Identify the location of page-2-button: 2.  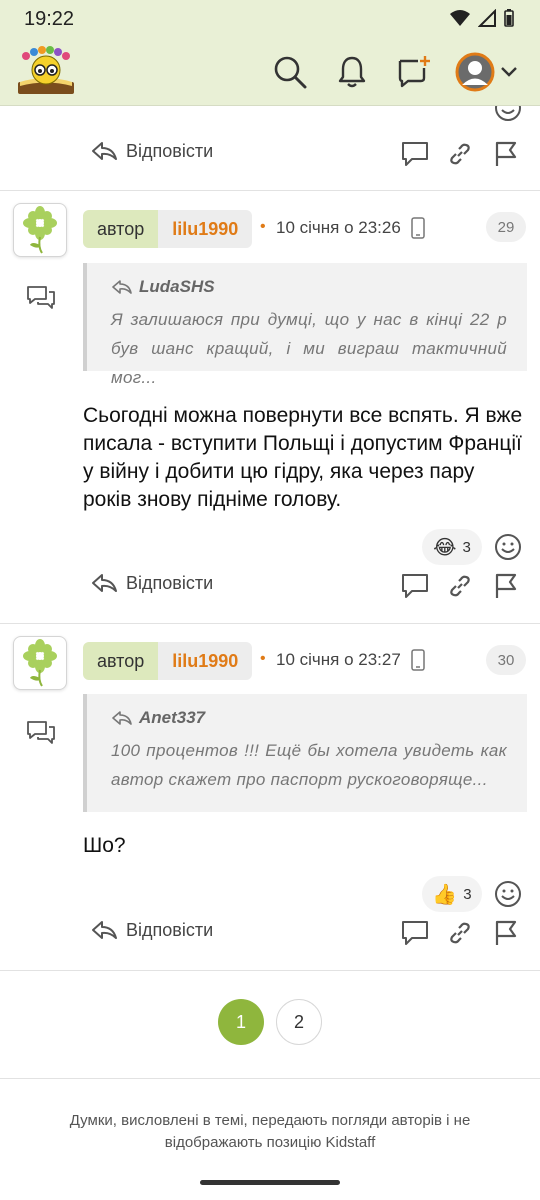
(299, 1022).